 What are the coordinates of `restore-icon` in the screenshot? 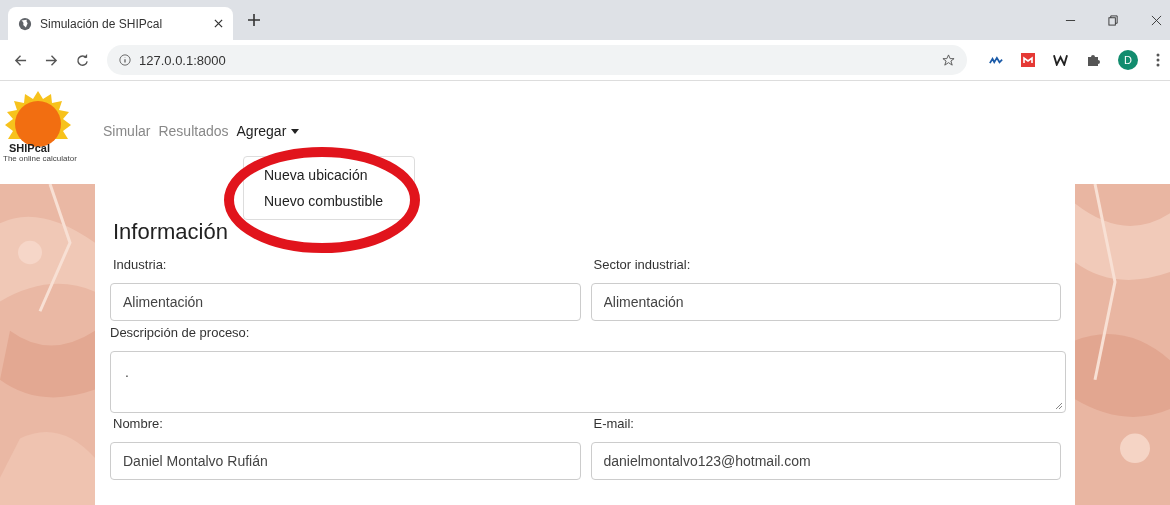 It's located at (1113, 20).